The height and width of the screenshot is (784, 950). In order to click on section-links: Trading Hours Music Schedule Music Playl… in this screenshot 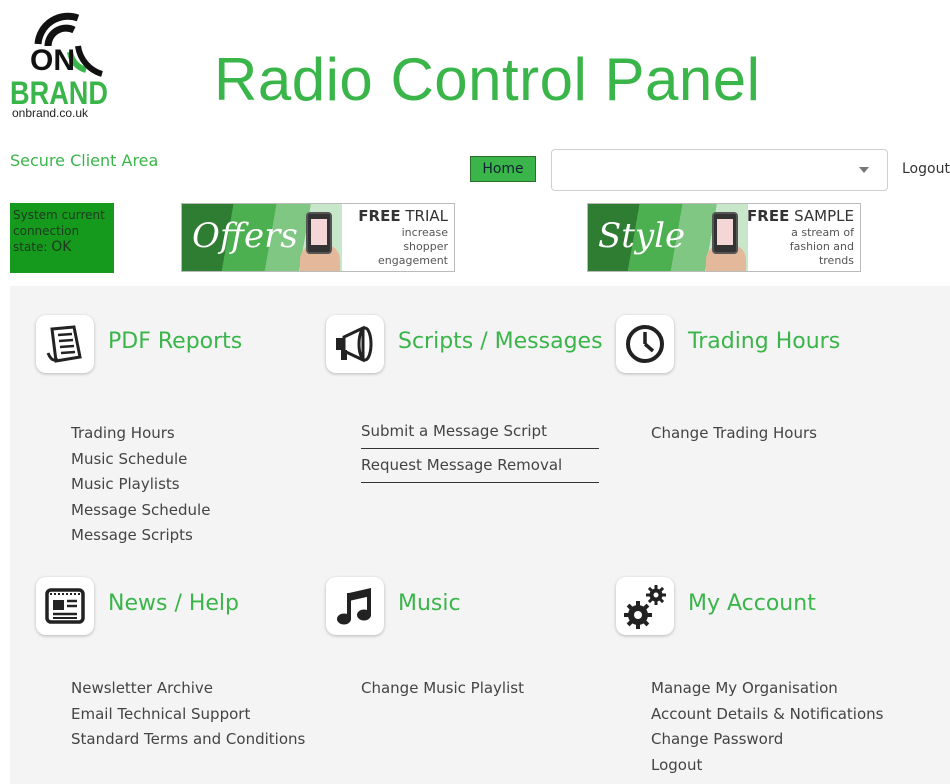, I will do `click(140, 485)`.